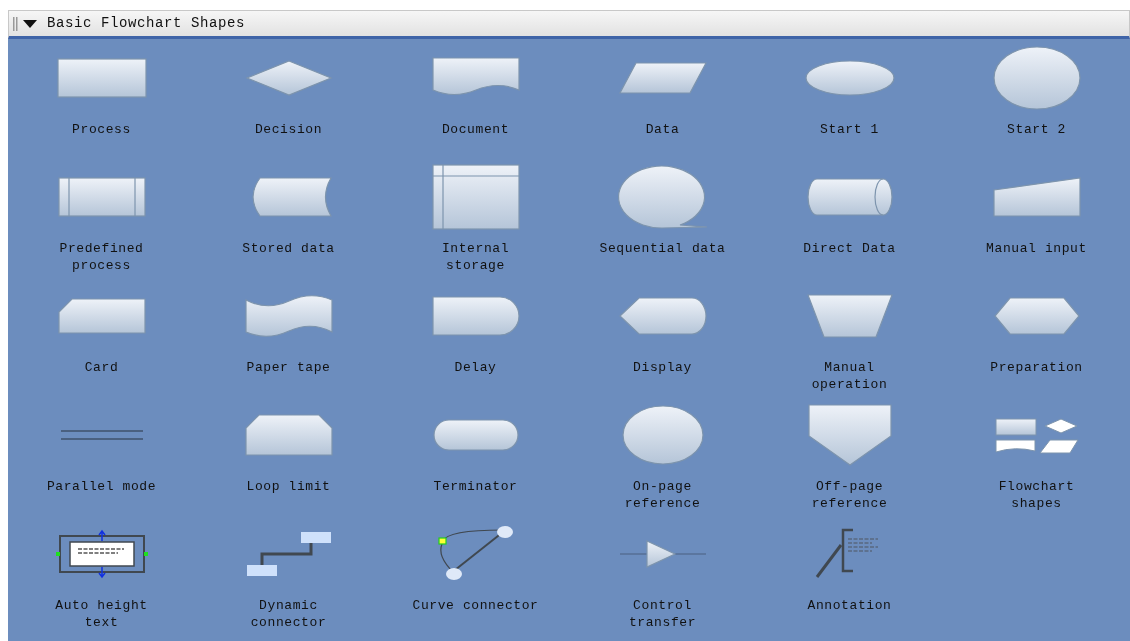 The image size is (1130, 641). I want to click on shape-label: On-page reference, so click(662, 495).